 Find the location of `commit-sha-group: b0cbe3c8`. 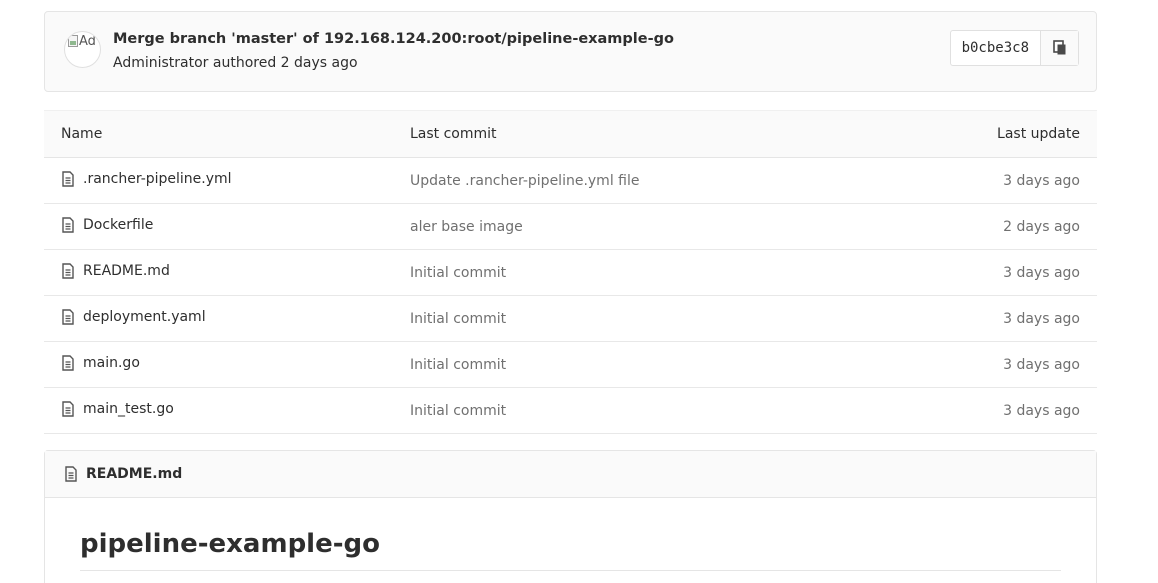

commit-sha-group: b0cbe3c8 is located at coordinates (1014, 48).